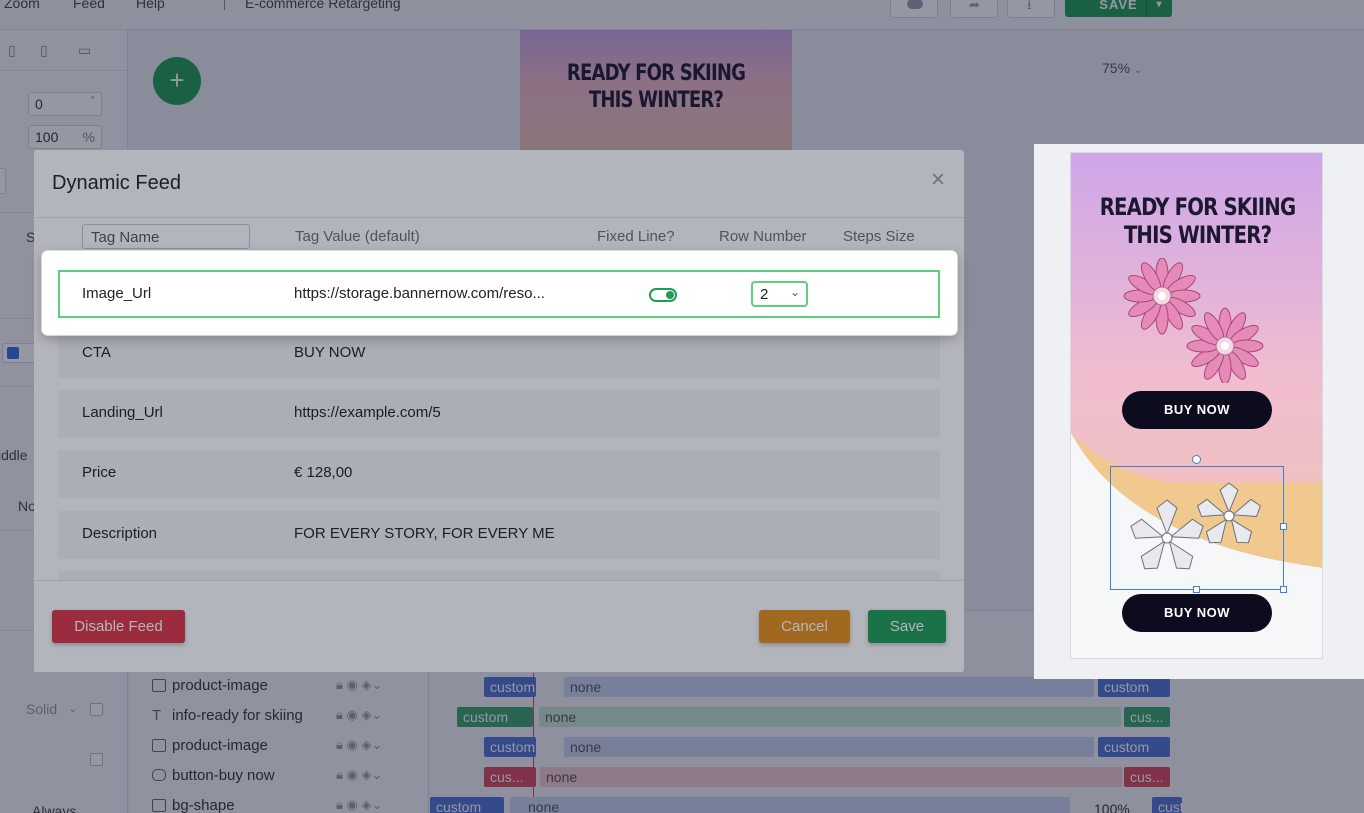  What do you see at coordinates (499, 626) in the screenshot?
I see `modal-footer: Disable Feed Cancel Save` at bounding box center [499, 626].